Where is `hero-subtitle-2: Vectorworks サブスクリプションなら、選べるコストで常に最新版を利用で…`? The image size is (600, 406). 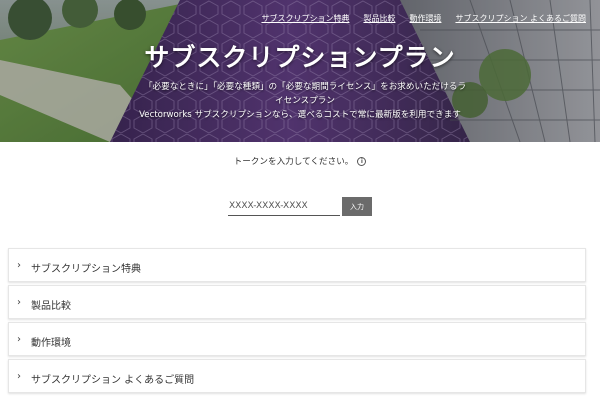
hero-subtitle-2: Vectorworks サブスクリプションなら、選べるコストで常に最新版を利用で… is located at coordinates (300, 115).